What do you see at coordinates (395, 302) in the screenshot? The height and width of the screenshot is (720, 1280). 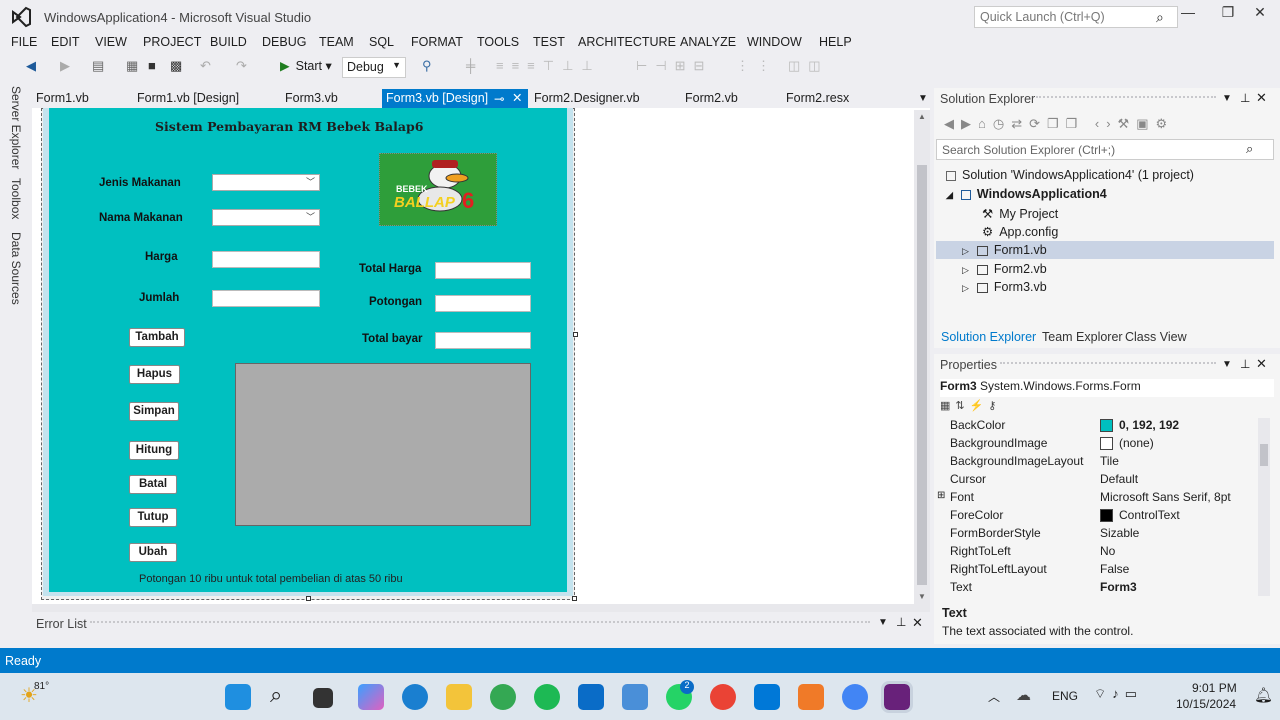 I see `label-potongan: Potongan` at bounding box center [395, 302].